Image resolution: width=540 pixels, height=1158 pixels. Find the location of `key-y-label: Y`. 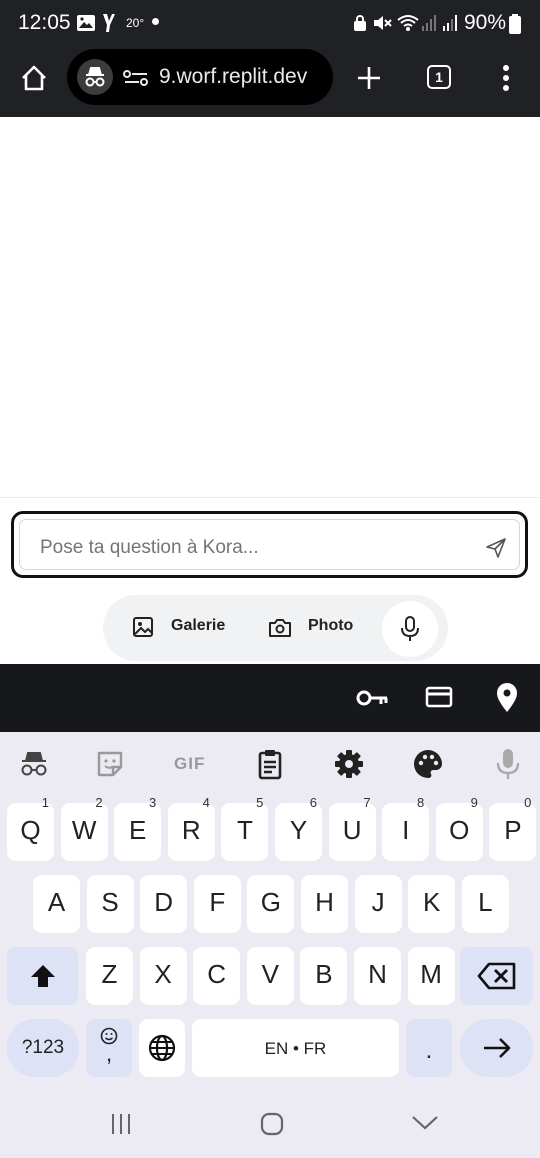

key-y-label: Y is located at coordinates (298, 830).